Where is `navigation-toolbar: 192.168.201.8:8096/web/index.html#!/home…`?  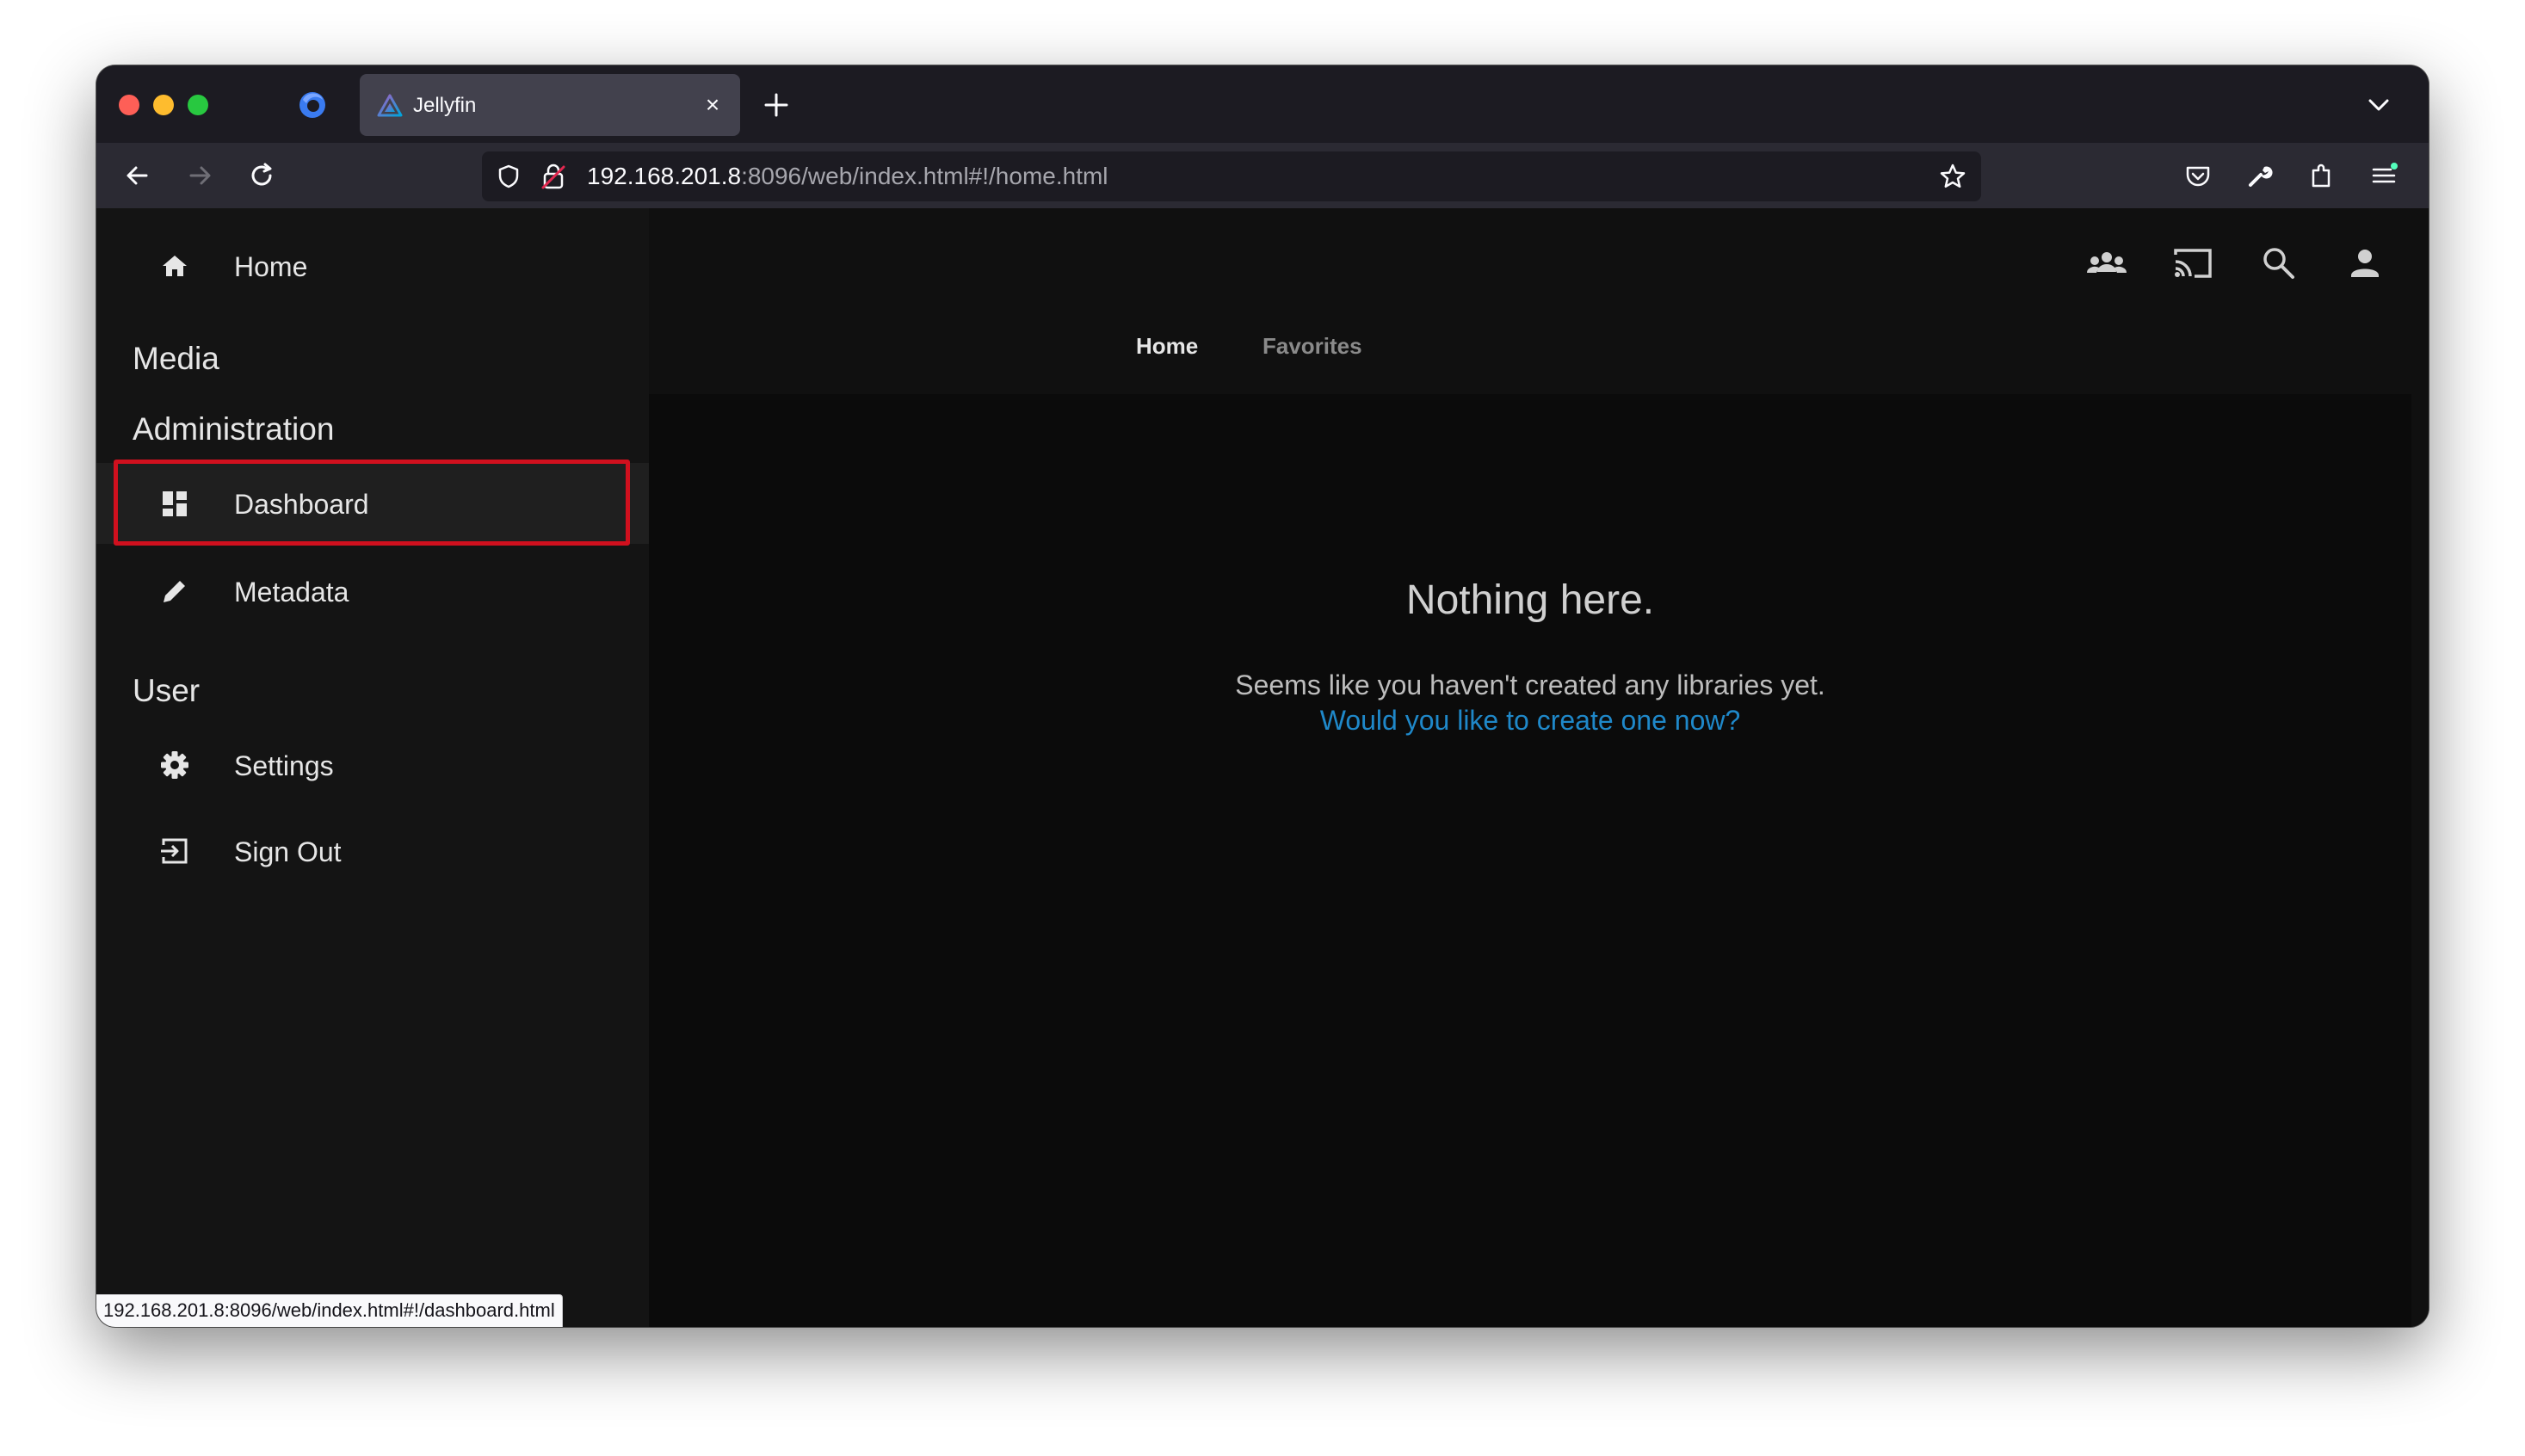
navigation-toolbar: 192.168.201.8:8096/web/index.html#!/home… is located at coordinates (1262, 176).